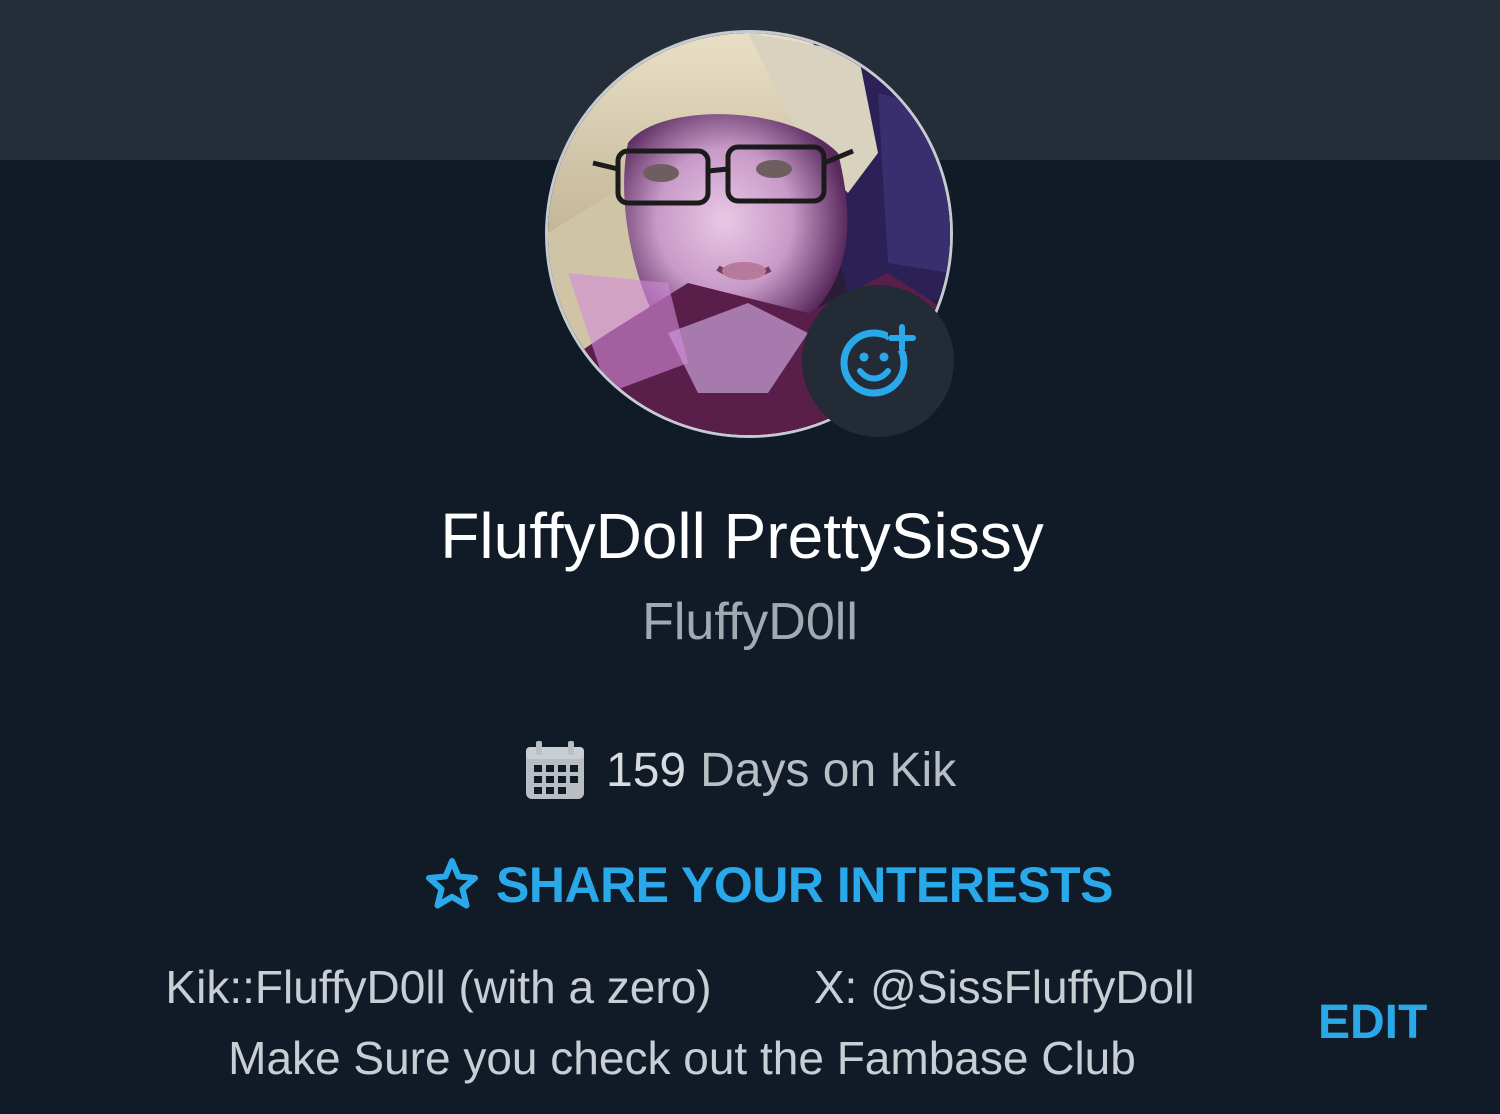  What do you see at coordinates (750, 622) in the screenshot?
I see `username: FluffyD0ll` at bounding box center [750, 622].